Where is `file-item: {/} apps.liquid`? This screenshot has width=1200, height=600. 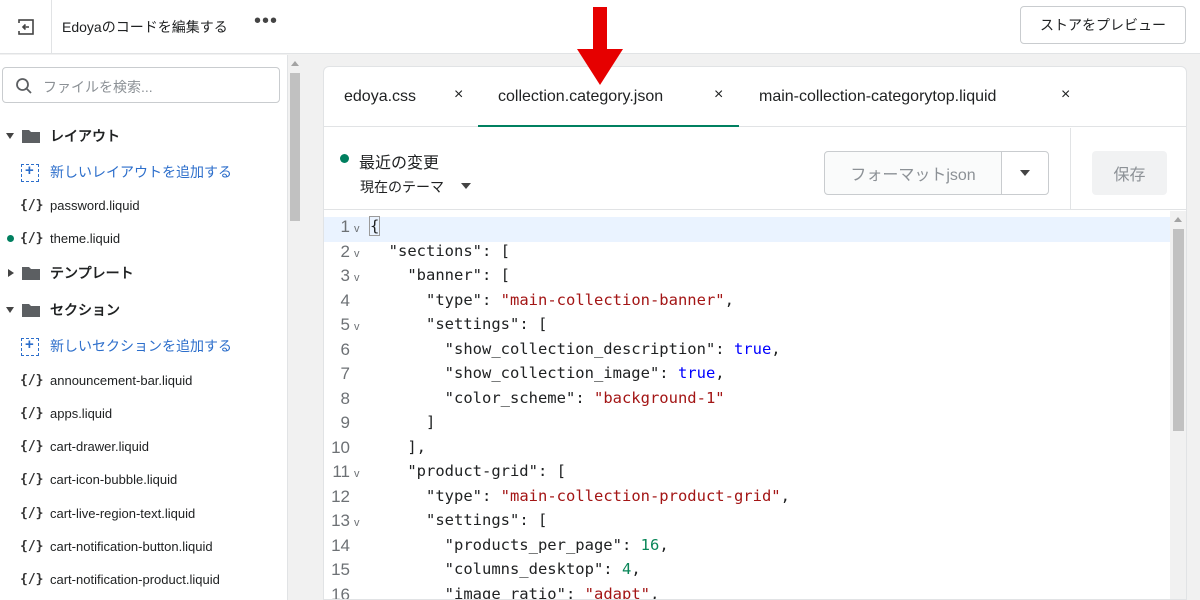 file-item: {/} apps.liquid is located at coordinates (143, 413).